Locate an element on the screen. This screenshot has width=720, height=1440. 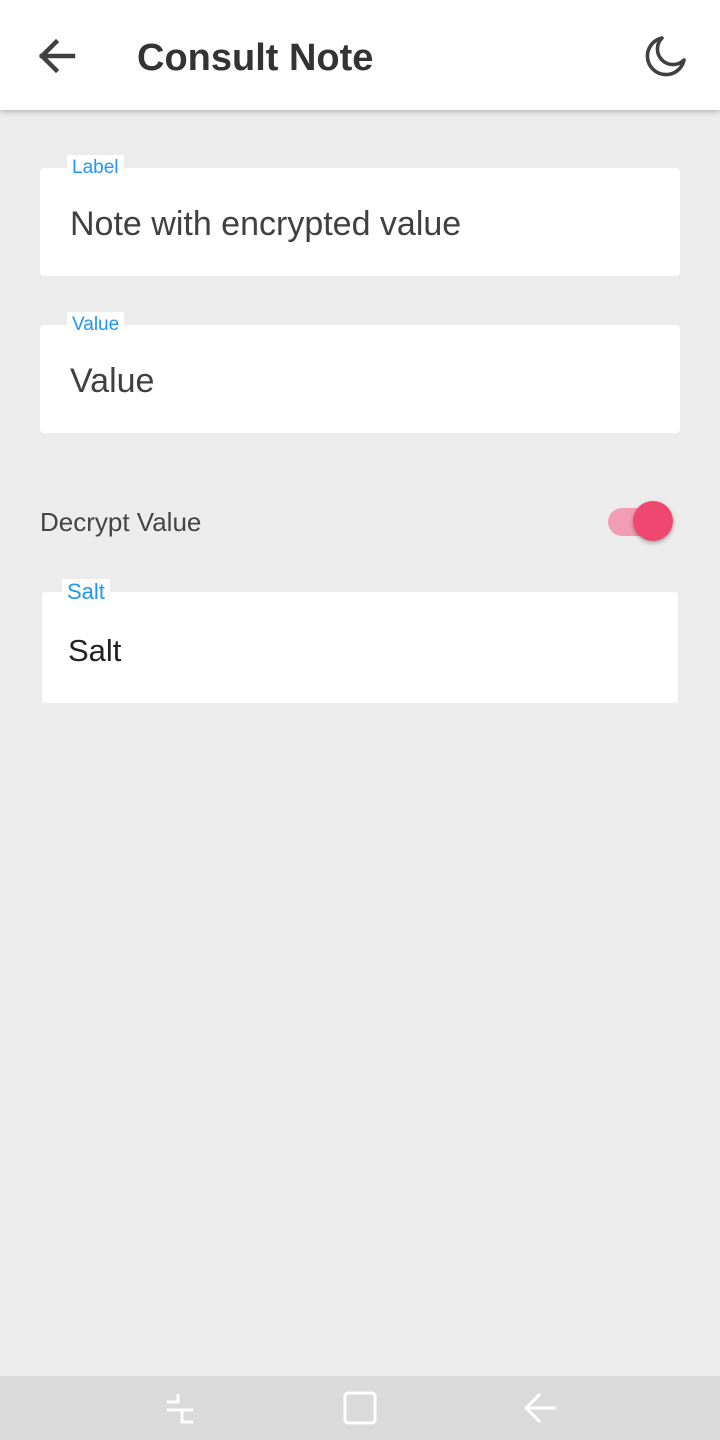
home-icon is located at coordinates (360, 1408).